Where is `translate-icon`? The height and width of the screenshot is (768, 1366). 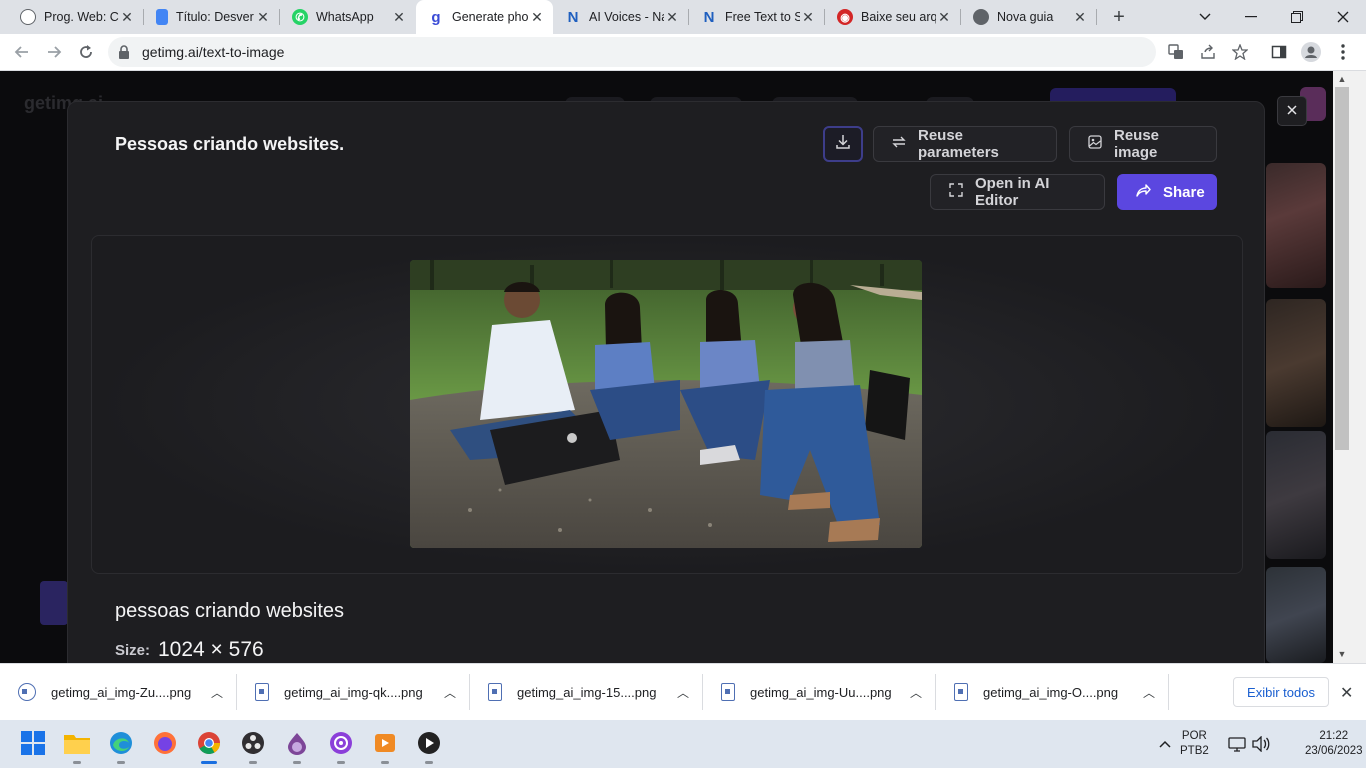
translate-icon is located at coordinates (1176, 52).